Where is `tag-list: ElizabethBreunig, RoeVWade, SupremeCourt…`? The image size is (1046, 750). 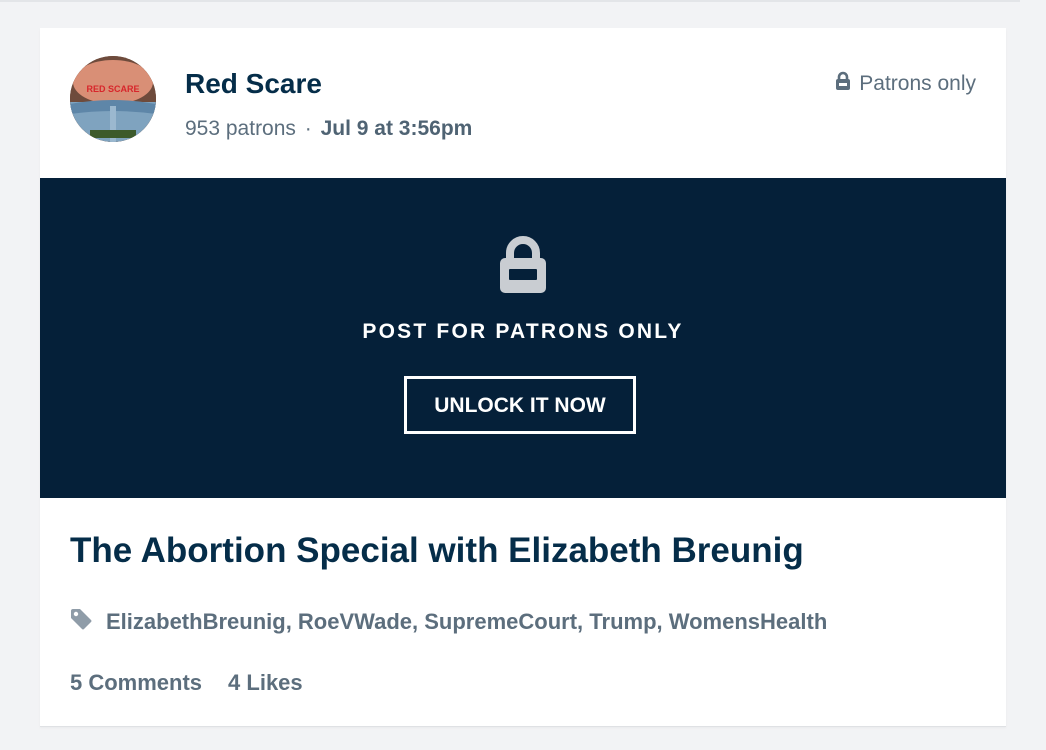 tag-list: ElizabethBreunig, RoeVWade, SupremeCourt… is located at coordinates (467, 621).